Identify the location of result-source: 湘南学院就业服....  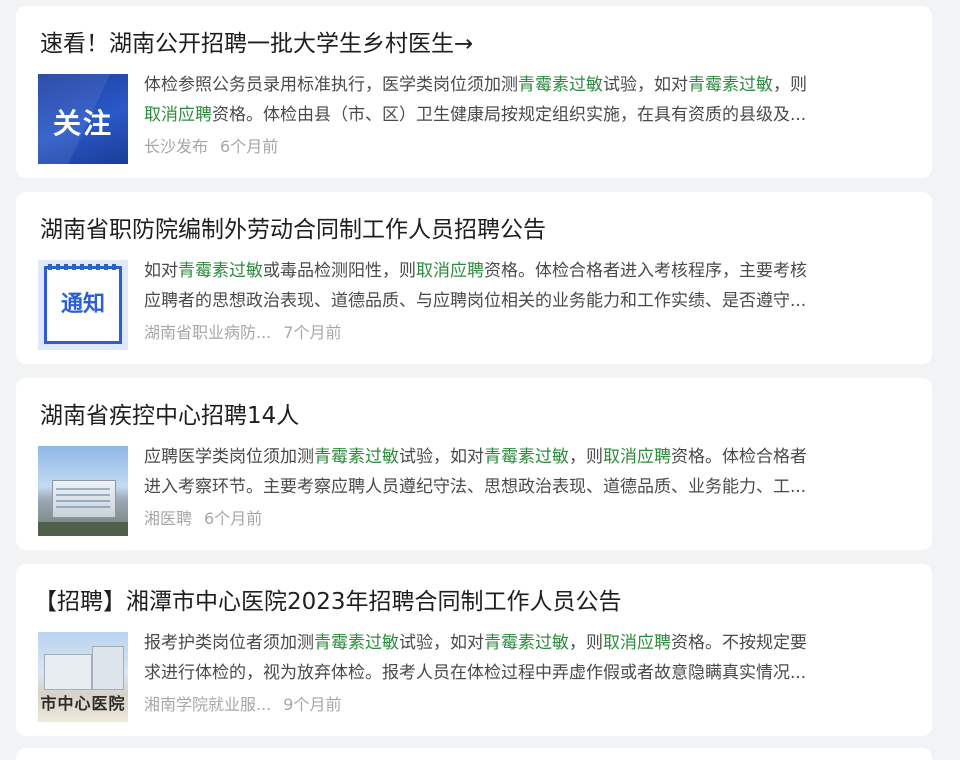
(208, 704).